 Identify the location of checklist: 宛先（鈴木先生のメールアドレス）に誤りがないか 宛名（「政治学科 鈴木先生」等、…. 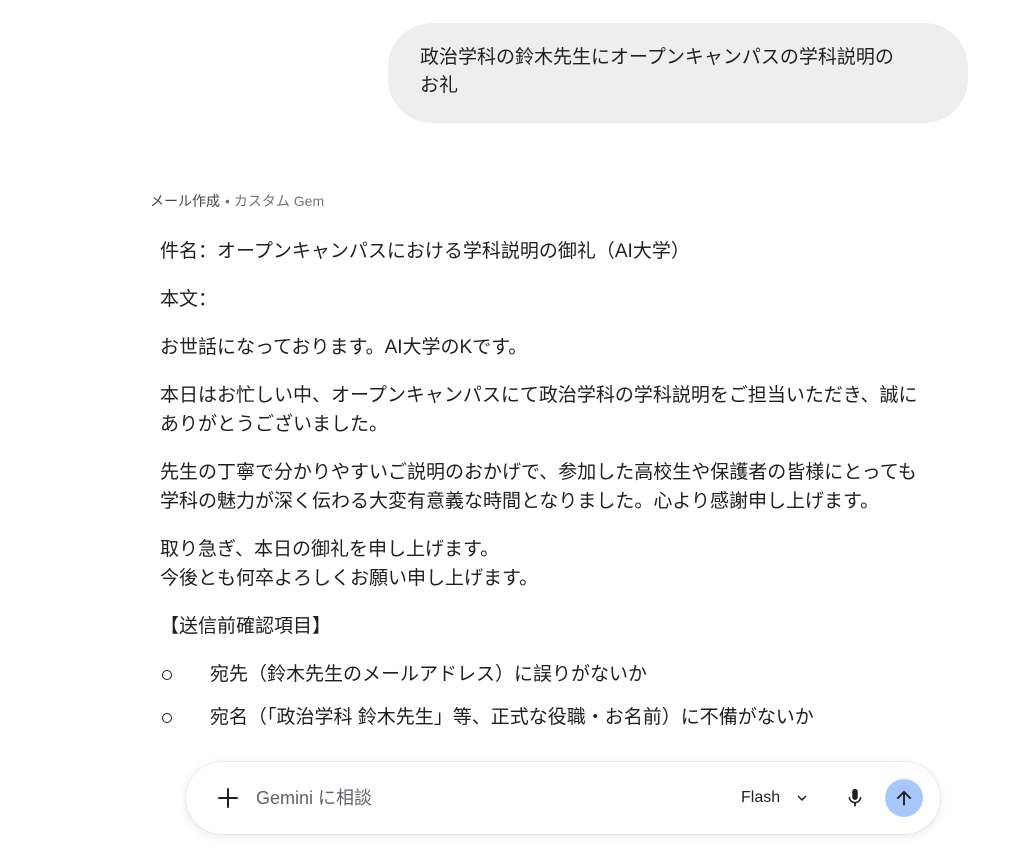
(560, 696).